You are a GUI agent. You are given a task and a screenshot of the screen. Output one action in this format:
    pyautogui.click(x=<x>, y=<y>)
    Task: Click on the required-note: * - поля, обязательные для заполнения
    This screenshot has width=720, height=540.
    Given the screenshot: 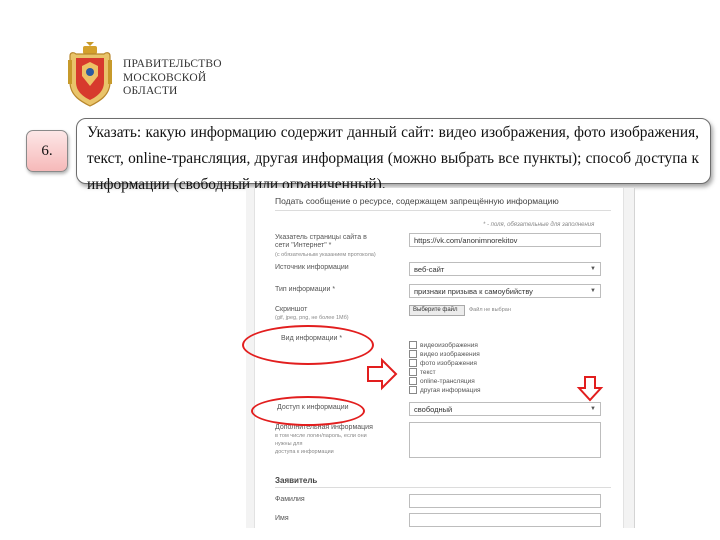 What is the action you would take?
    pyautogui.click(x=539, y=225)
    